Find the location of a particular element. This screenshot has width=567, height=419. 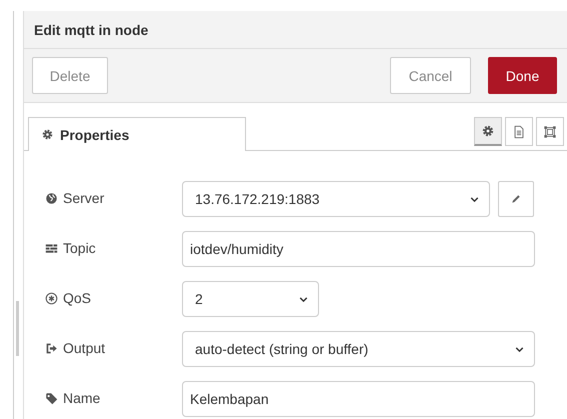

exit-icon is located at coordinates (51, 348).